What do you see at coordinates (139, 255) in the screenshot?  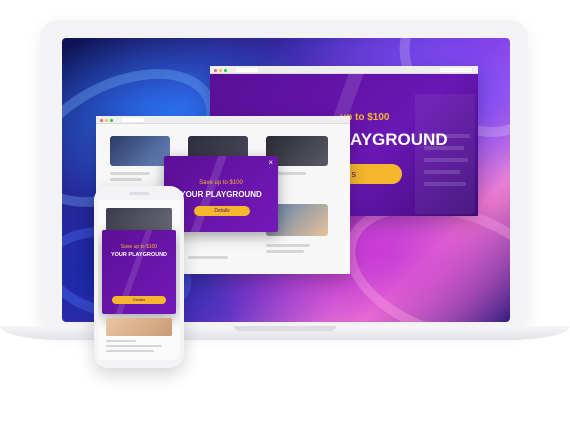 I see `mobile-popup-title: YOUR PLAYGROUND` at bounding box center [139, 255].